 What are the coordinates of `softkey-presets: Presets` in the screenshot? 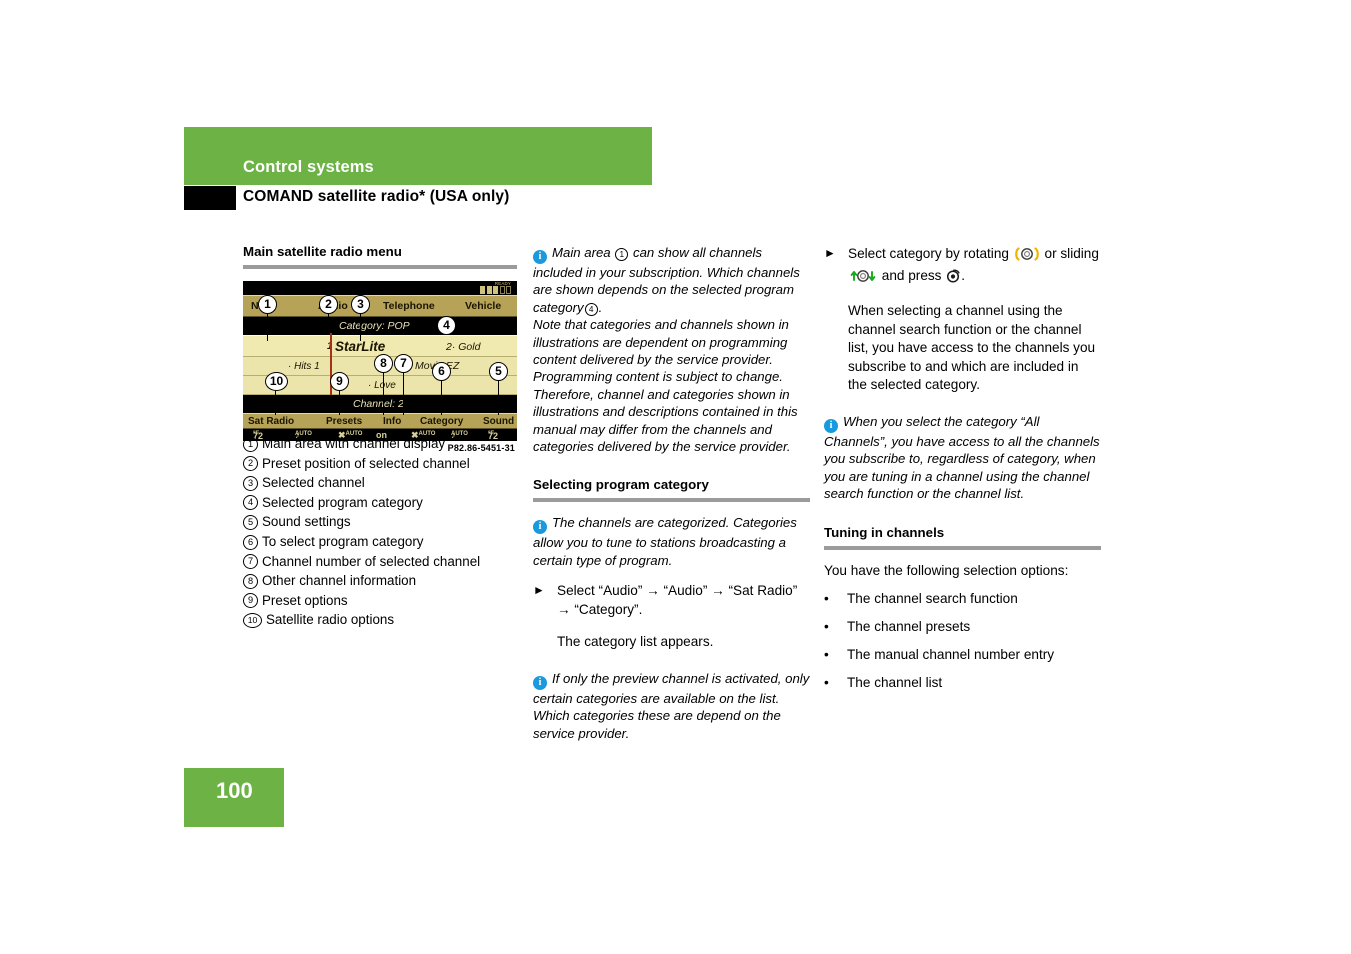 It's located at (344, 421).